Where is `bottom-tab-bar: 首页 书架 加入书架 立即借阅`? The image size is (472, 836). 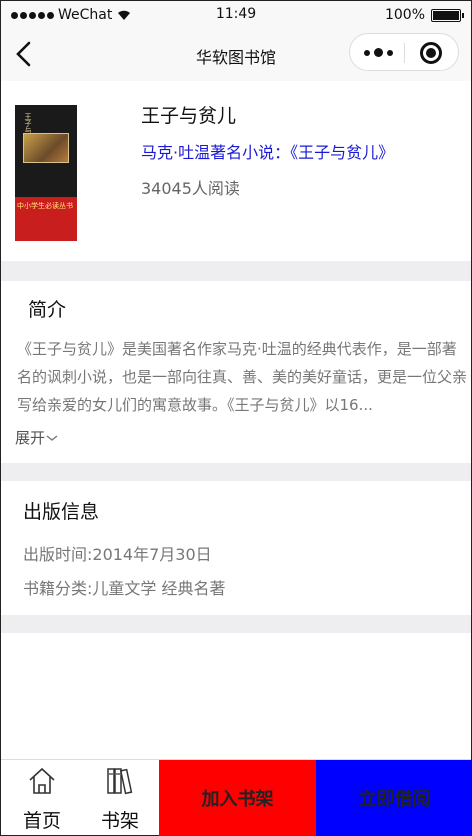 bottom-tab-bar: 首页 书架 加入书架 立即借阅 is located at coordinates (236, 797).